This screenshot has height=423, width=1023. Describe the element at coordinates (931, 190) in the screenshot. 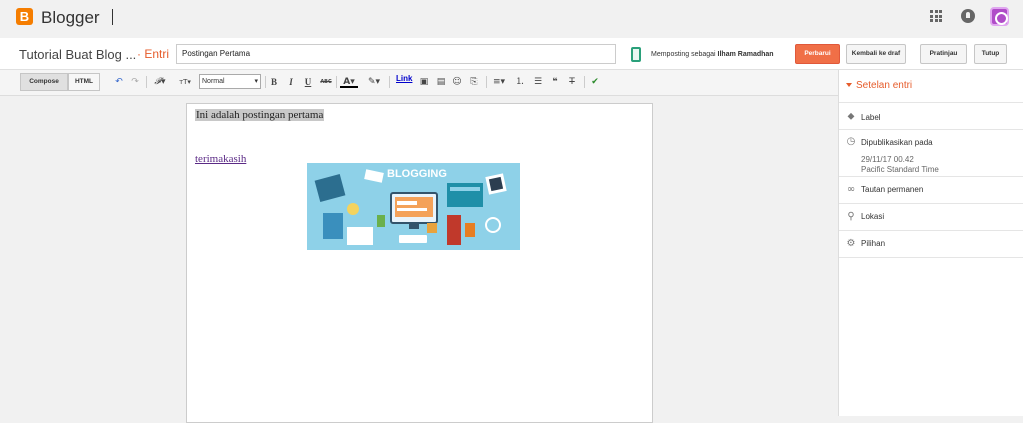

I see `sidebar-item-permalink: ∞ Tautan permanen` at that location.